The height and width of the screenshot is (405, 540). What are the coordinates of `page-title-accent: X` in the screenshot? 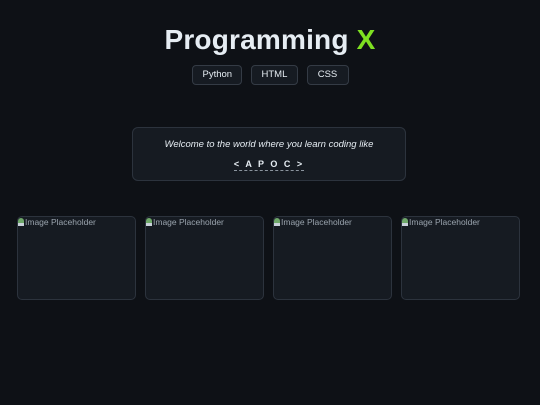 It's located at (366, 39).